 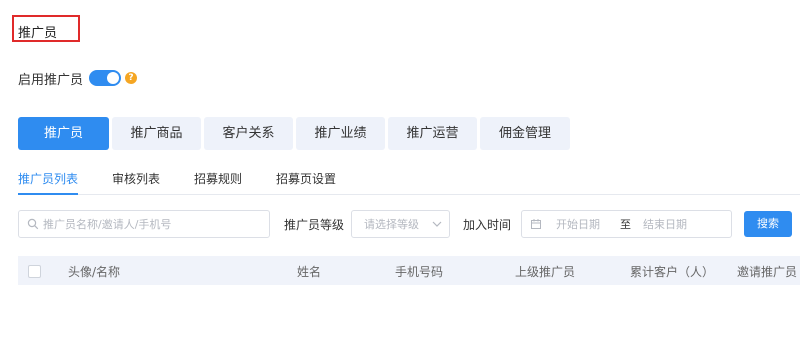 I want to click on tab-promo-products: 推广商品, so click(x=156, y=133).